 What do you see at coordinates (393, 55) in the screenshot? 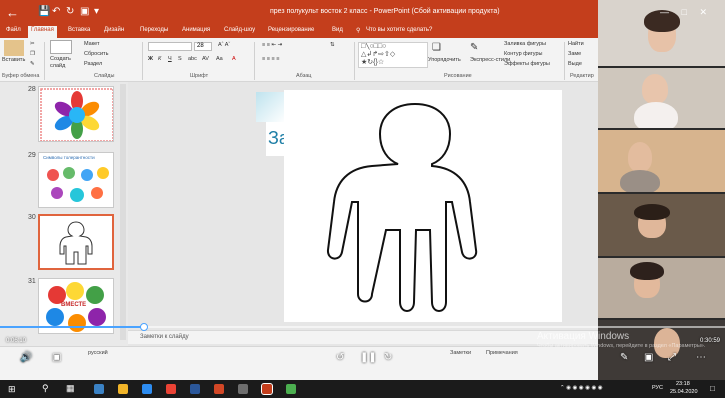
I see `shapes-gallery: □╲○□□○ △↲↱⇨⇧◇ ★↻{}☆` at bounding box center [393, 55].